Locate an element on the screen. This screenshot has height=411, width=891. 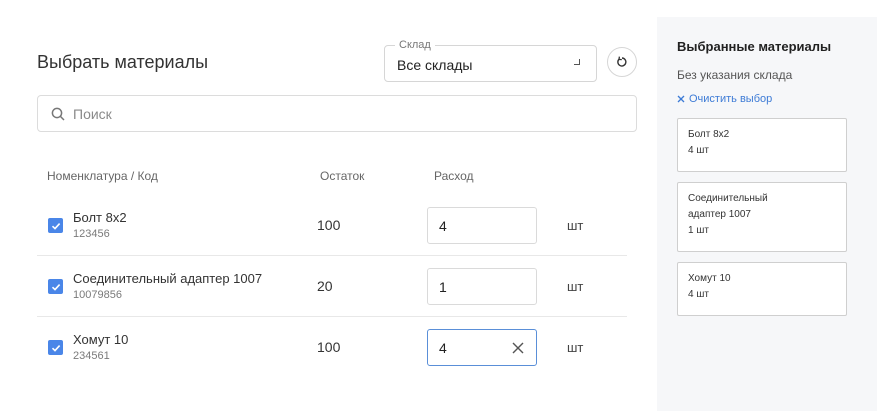
warehouse-select: Склад Все склады is located at coordinates (490, 60).